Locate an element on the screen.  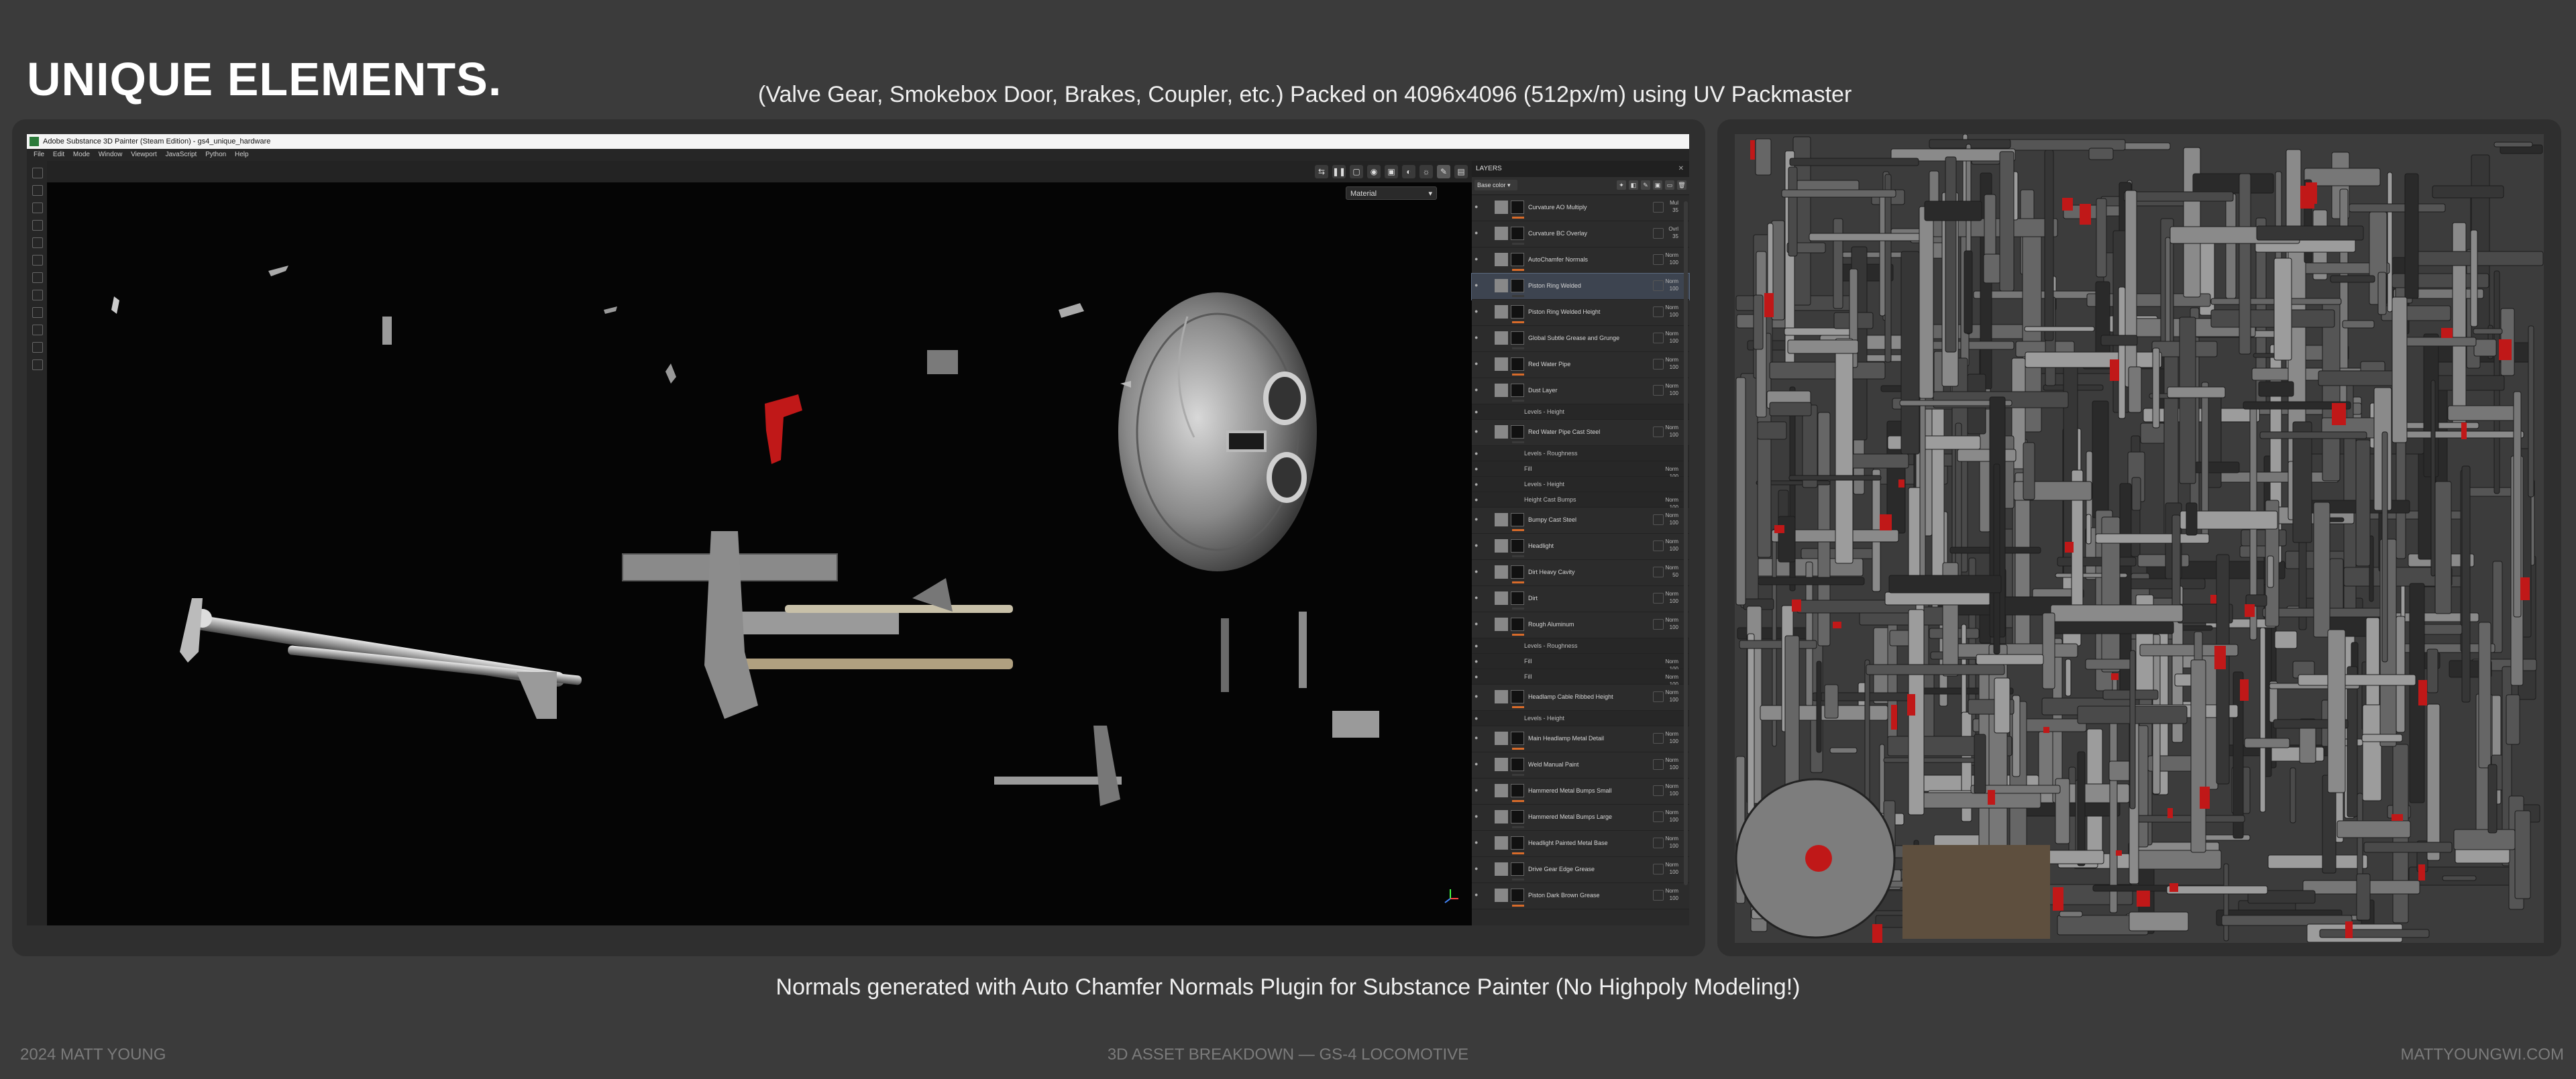
environment-icon: ◐ is located at coordinates (1408, 171).